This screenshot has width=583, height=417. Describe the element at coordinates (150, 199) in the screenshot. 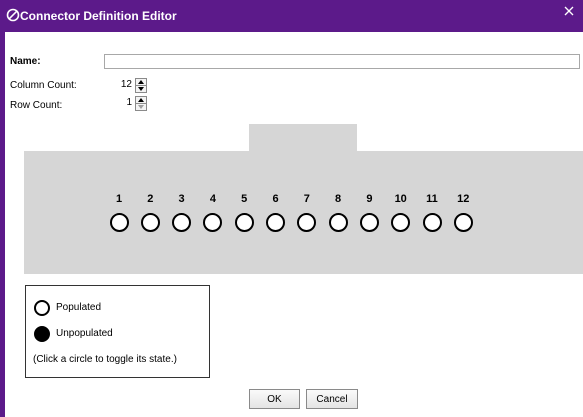

I see `pin-number-label: 2` at that location.